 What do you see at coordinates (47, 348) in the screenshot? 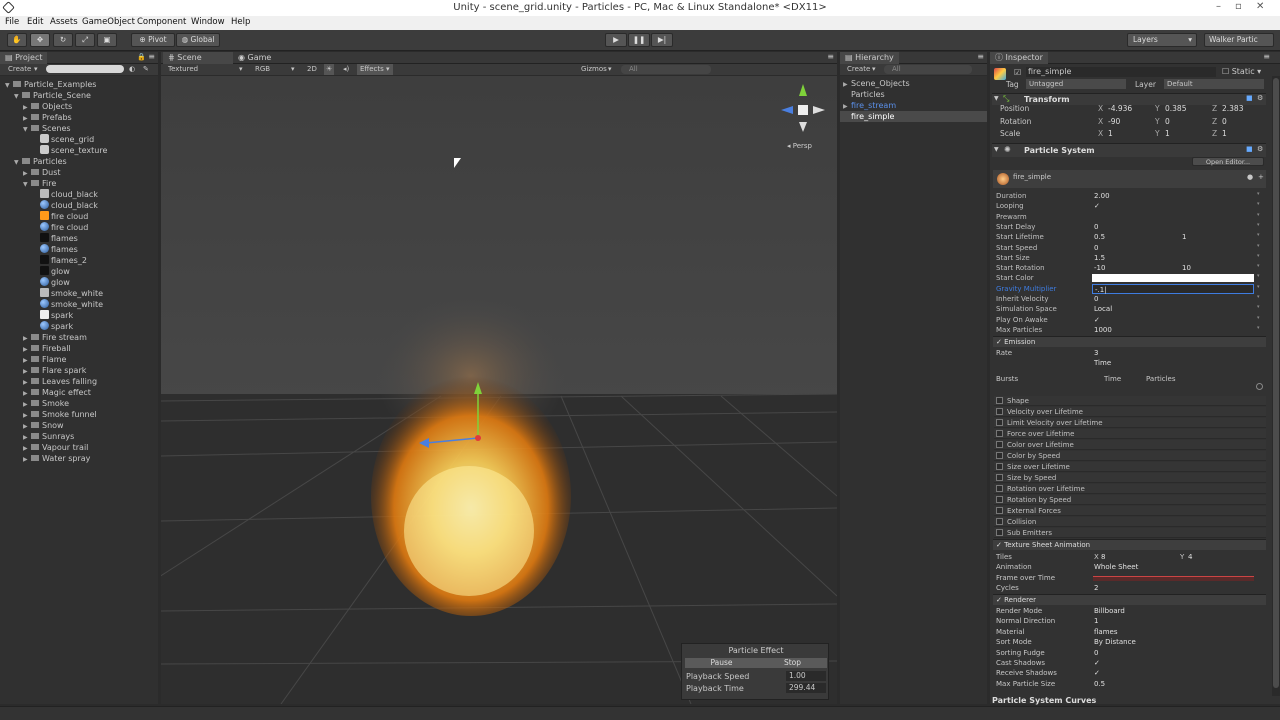
I see `project-folder-item: ▶ Fireball` at bounding box center [47, 348].